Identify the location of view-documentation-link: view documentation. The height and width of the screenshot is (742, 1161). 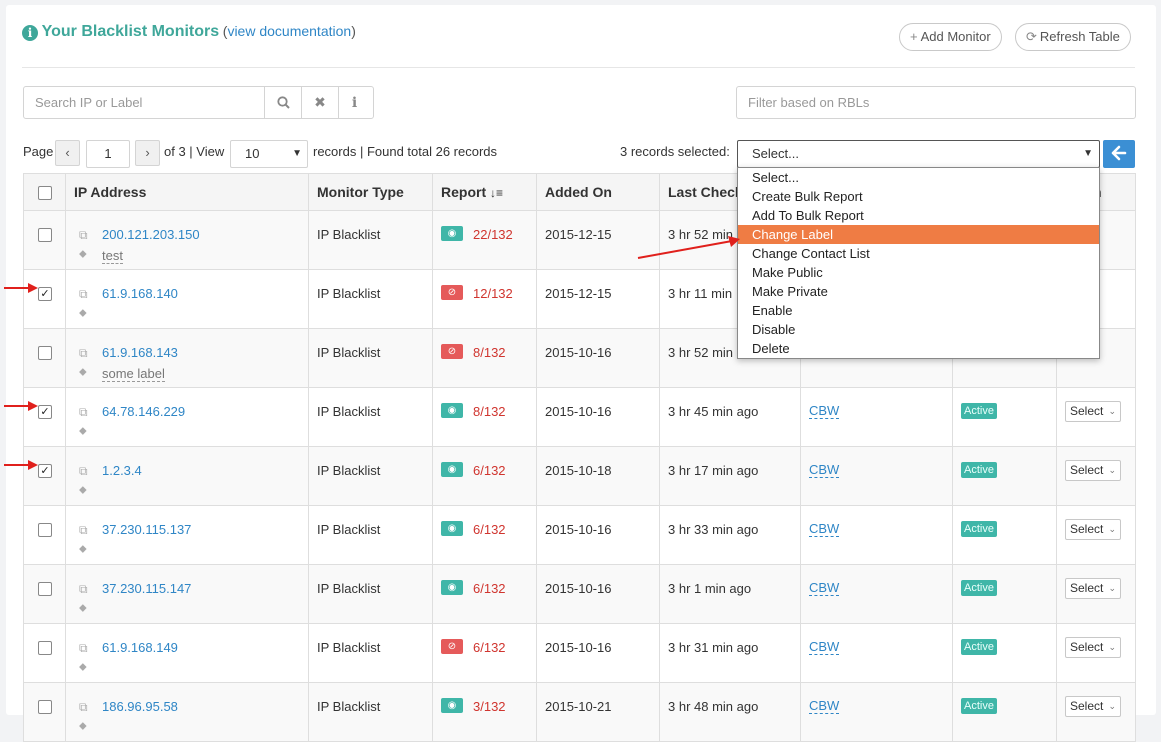
(289, 31).